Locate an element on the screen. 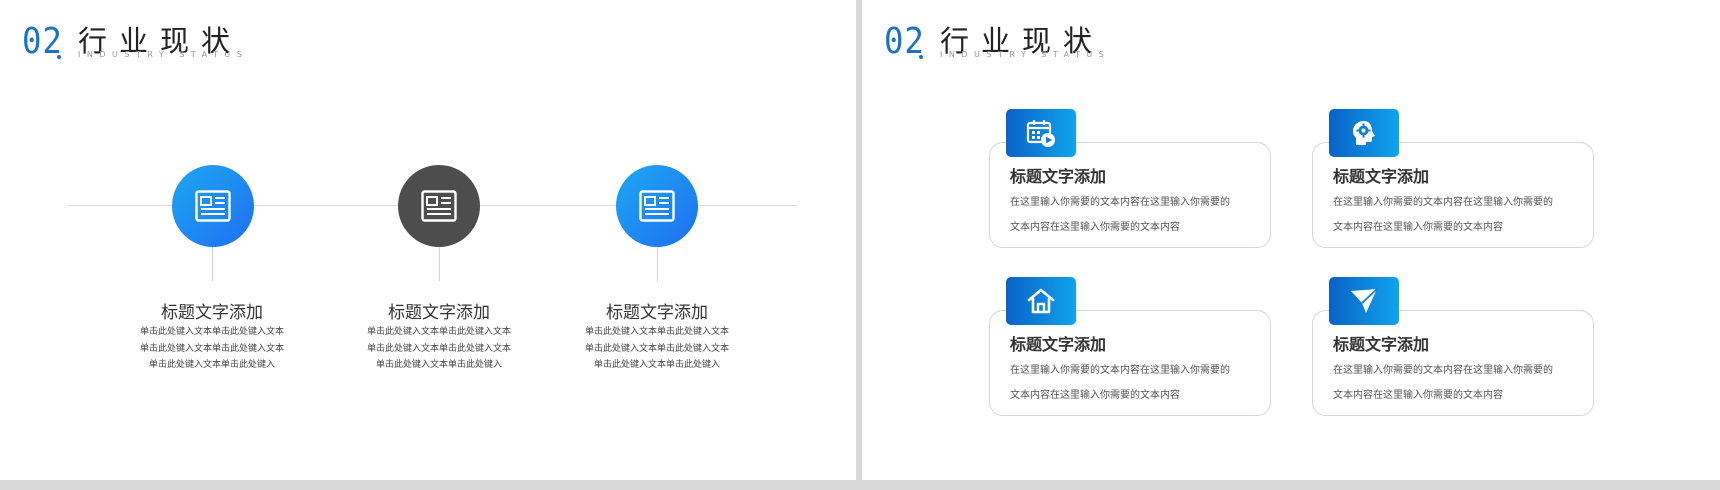 The image size is (1720, 490). calendar-play-icon is located at coordinates (1040, 133).